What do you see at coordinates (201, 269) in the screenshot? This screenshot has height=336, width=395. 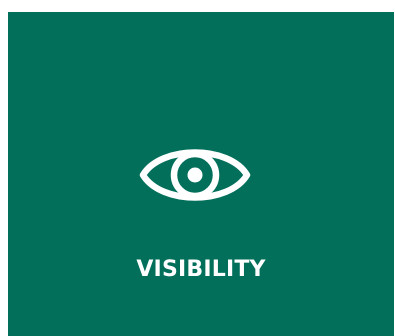 I see `card-title: VISIBILITY` at bounding box center [201, 269].